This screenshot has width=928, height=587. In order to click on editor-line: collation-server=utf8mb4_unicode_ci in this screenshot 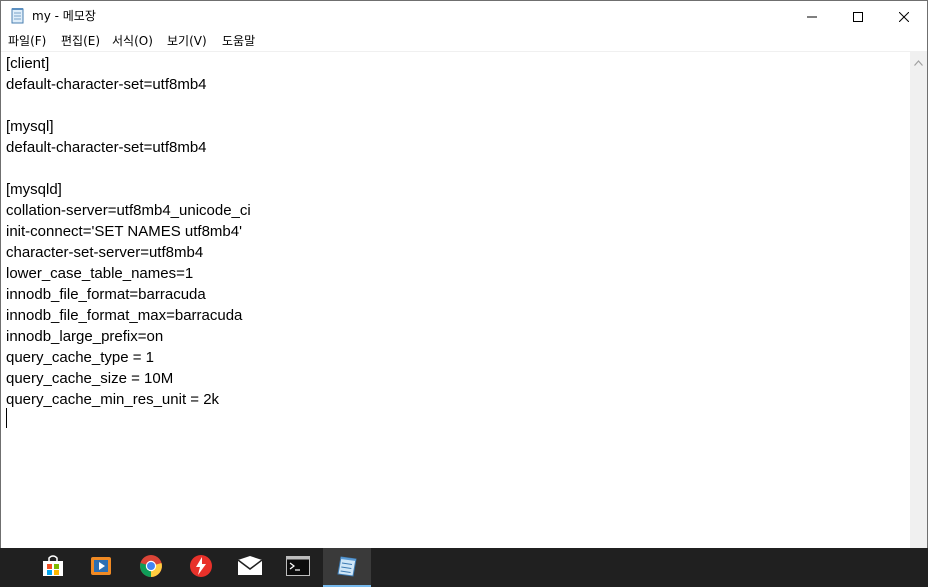, I will do `click(128, 210)`.